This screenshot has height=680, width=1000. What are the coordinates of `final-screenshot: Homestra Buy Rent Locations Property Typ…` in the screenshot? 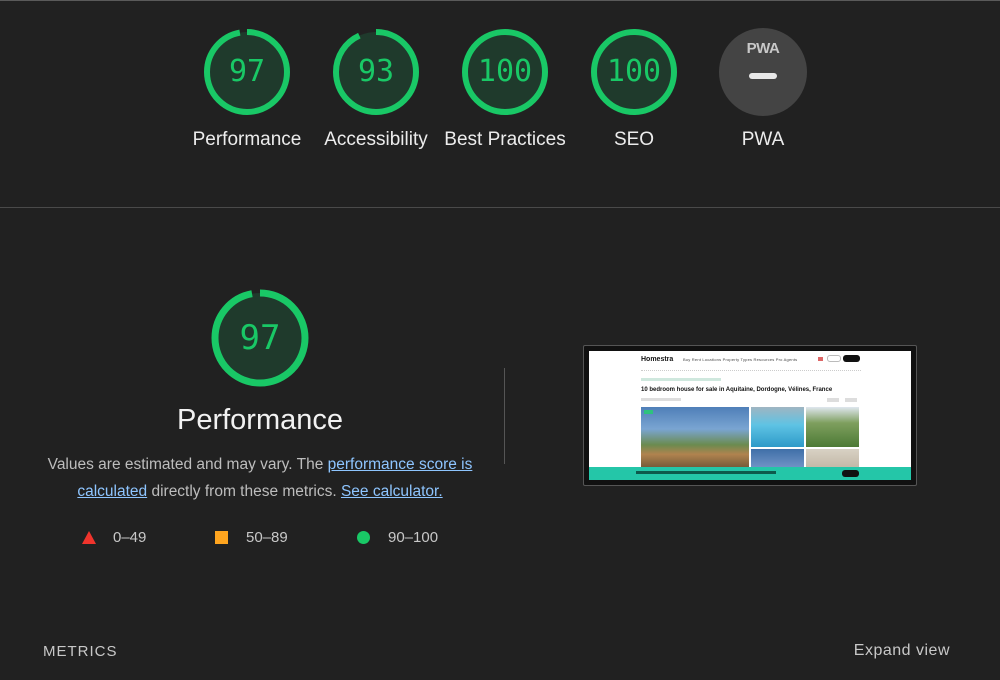 It's located at (750, 415).